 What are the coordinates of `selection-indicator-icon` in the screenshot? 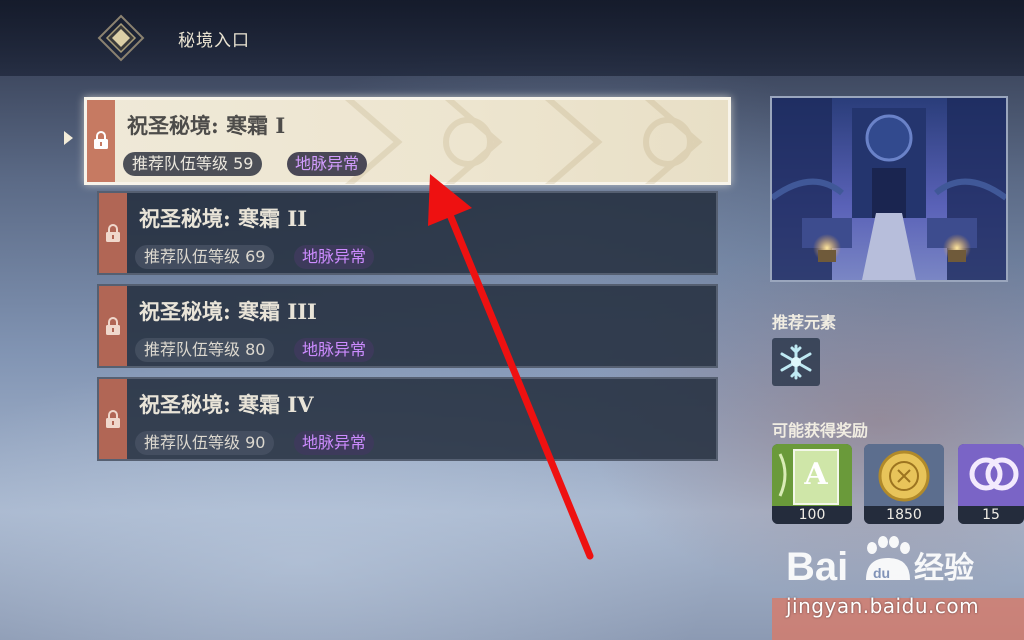 It's located at (68, 138).